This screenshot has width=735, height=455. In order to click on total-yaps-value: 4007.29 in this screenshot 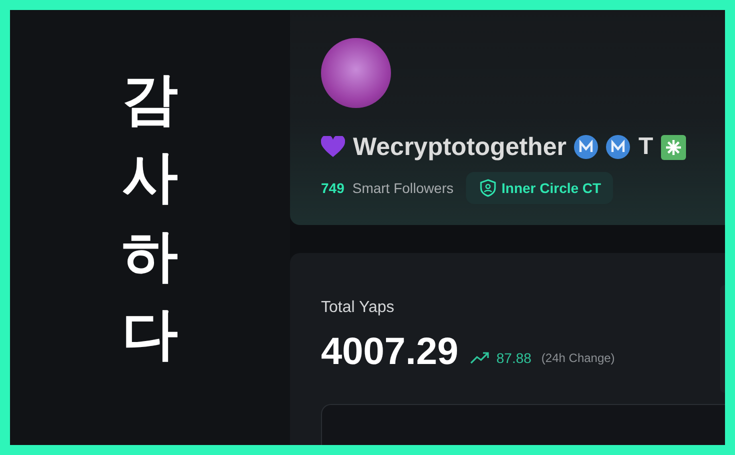, I will do `click(389, 352)`.